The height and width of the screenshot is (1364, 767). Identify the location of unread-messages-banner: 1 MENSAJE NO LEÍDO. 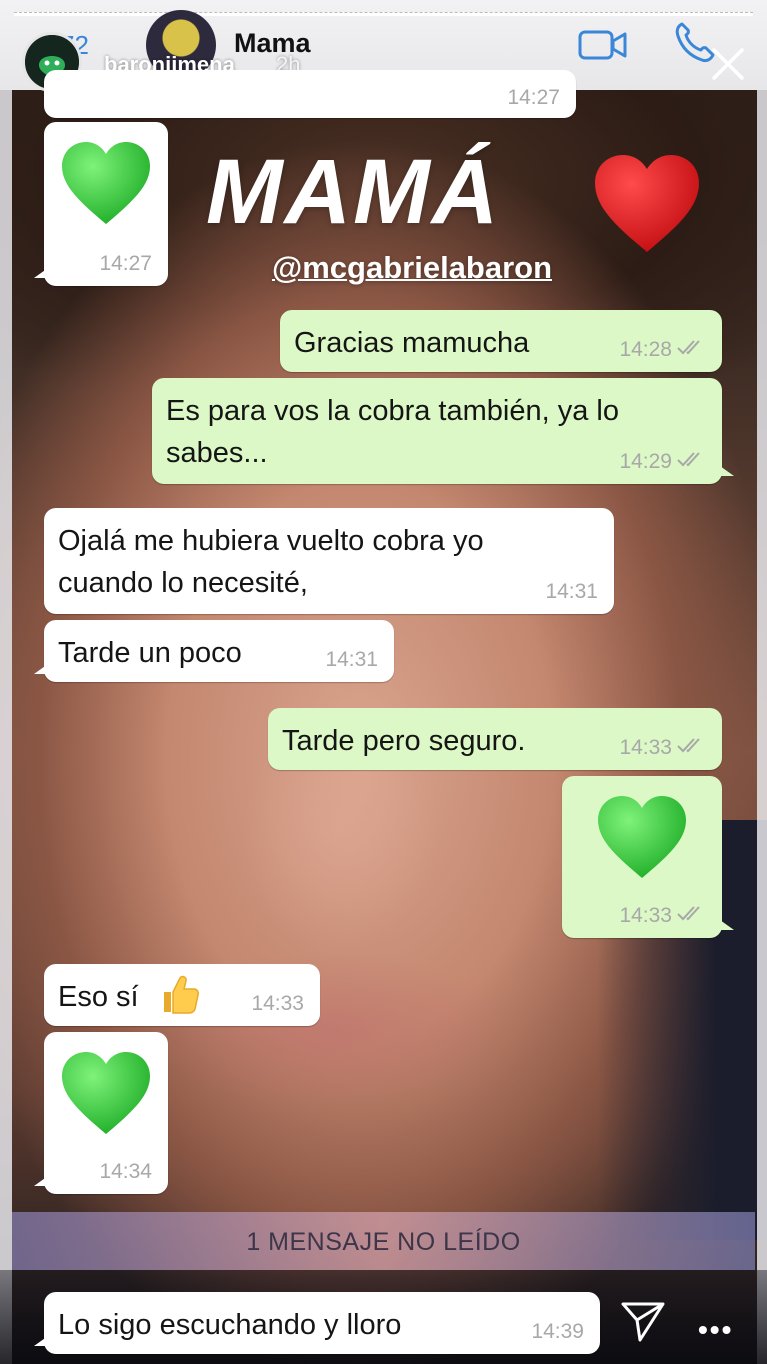
(383, 1241).